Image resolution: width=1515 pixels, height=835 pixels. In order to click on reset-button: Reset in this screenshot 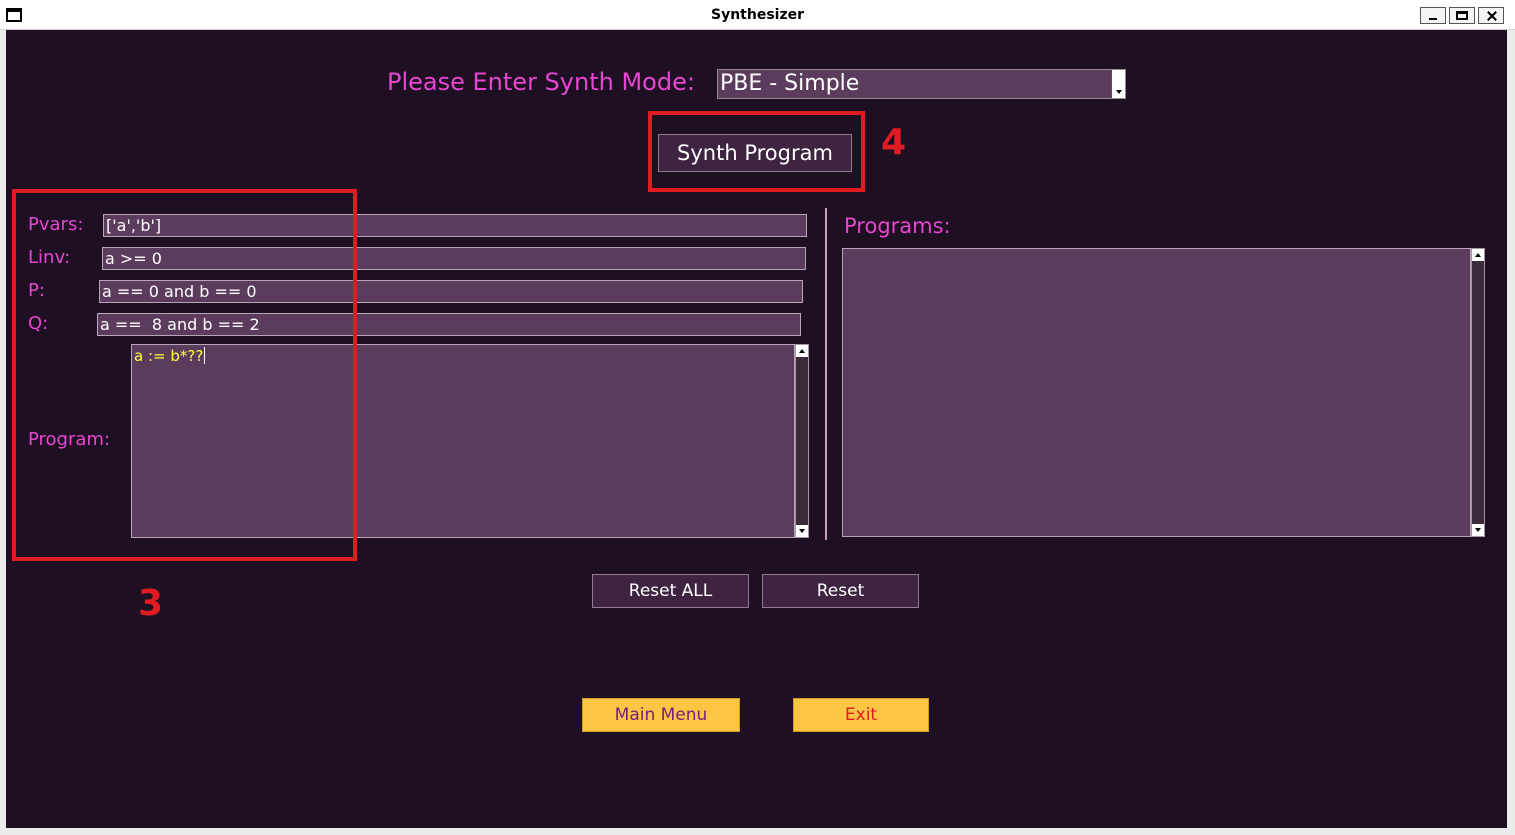, I will do `click(840, 591)`.